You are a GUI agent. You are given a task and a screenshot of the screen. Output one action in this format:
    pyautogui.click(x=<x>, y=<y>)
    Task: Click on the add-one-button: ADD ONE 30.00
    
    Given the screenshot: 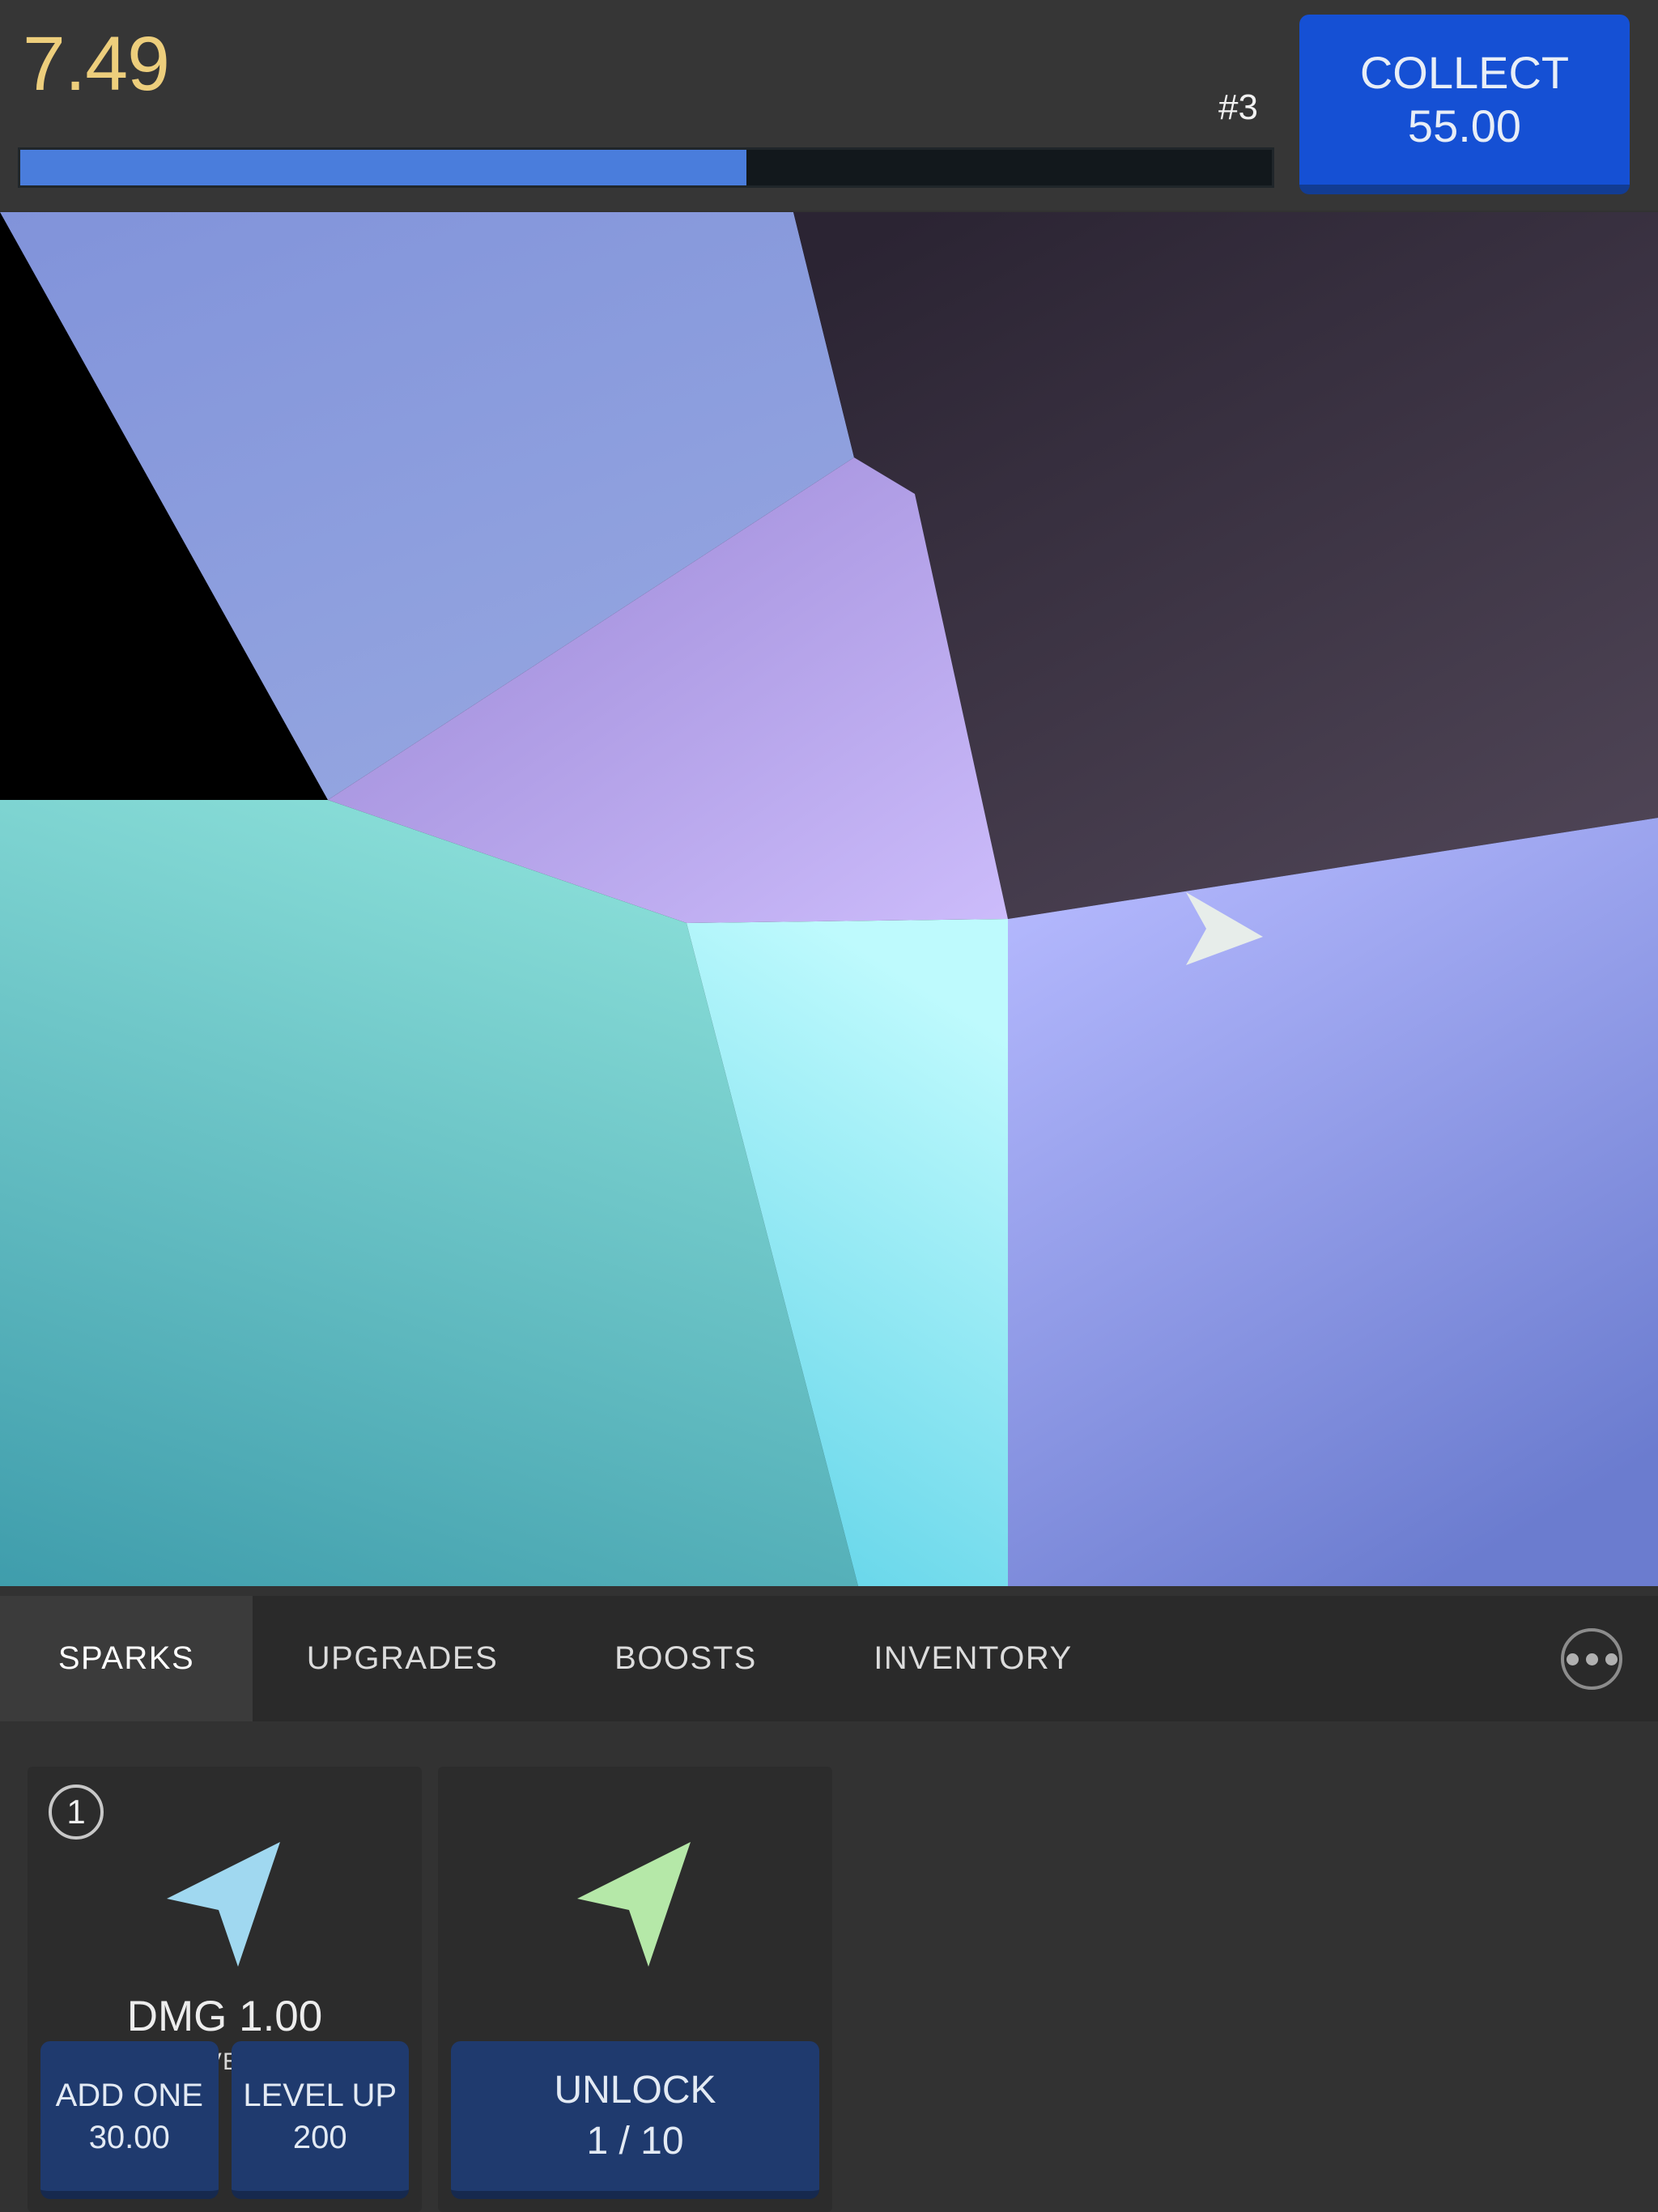 What is the action you would take?
    pyautogui.click(x=129, y=2120)
    